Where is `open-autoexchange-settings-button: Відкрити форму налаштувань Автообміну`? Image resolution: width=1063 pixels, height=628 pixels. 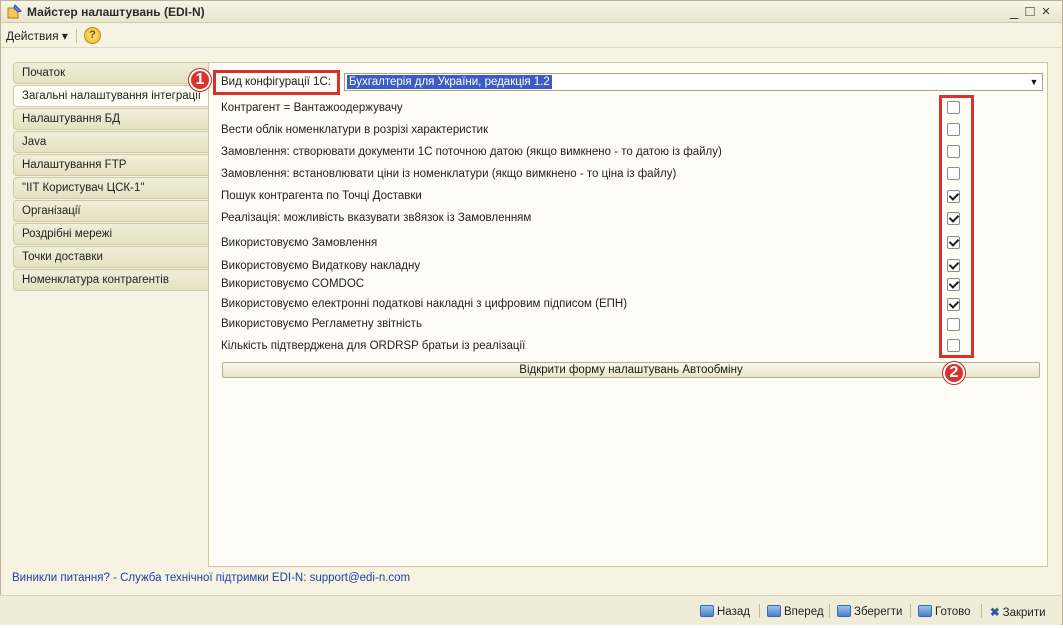 open-autoexchange-settings-button: Відкрити форму налаштувань Автообміну is located at coordinates (631, 370).